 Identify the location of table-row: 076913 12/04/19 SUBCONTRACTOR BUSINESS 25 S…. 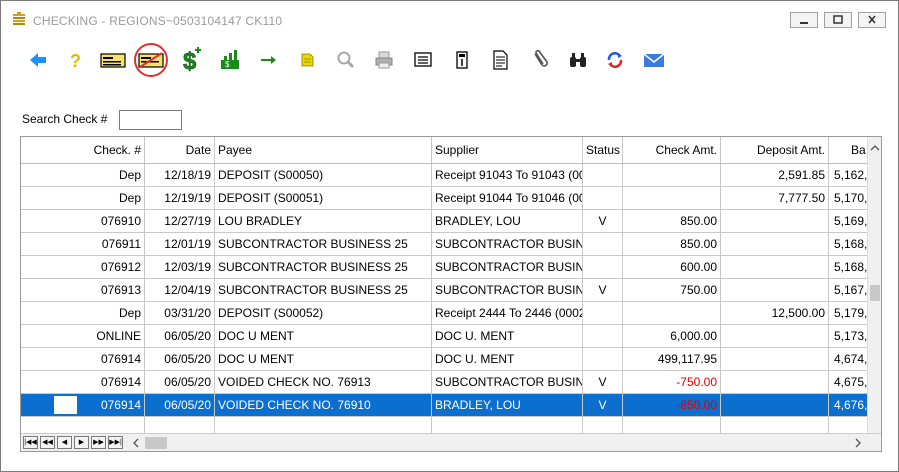
(444, 290).